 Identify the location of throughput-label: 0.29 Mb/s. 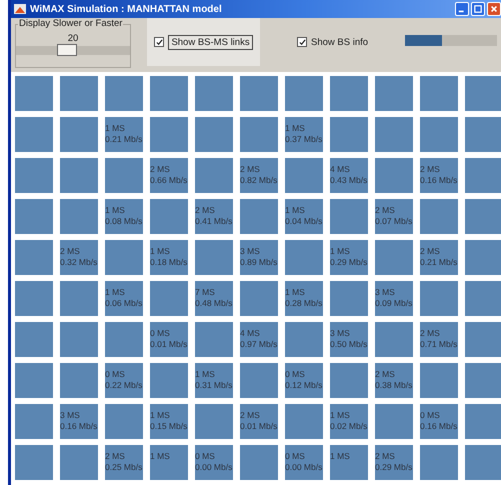
(393, 467).